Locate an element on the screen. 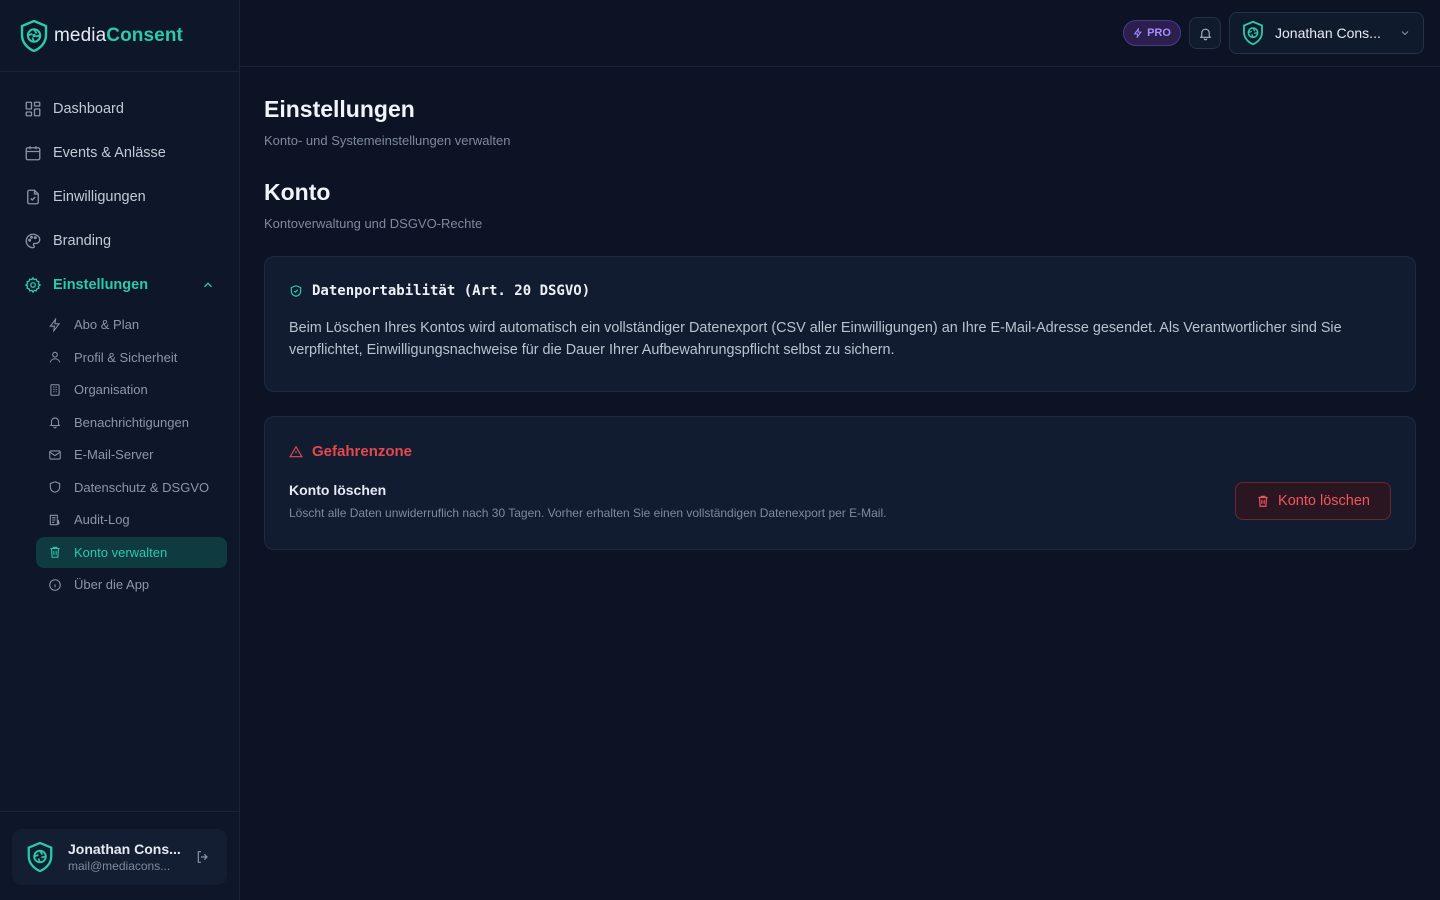  subnav-item-email-server: E-Mail-Server is located at coordinates (131, 454).